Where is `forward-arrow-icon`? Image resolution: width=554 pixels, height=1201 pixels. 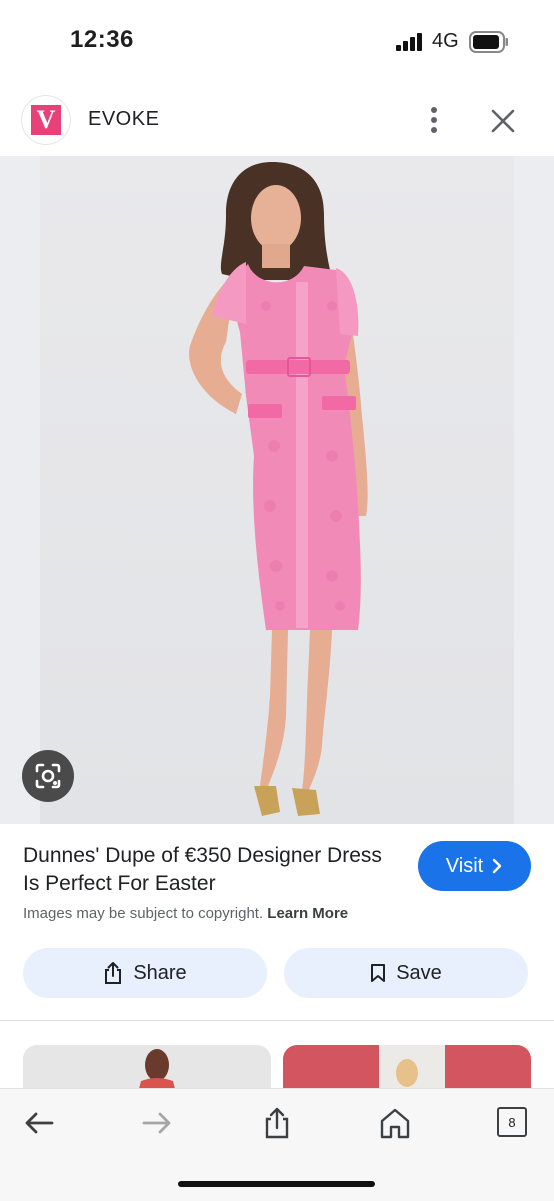 forward-arrow-icon is located at coordinates (157, 1123).